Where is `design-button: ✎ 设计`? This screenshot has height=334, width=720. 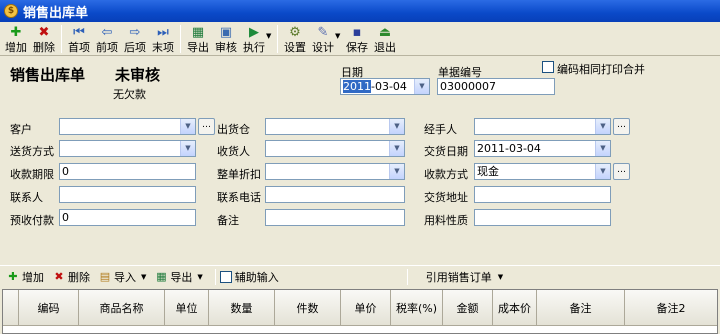 design-button: ✎ 设计 is located at coordinates (323, 38).